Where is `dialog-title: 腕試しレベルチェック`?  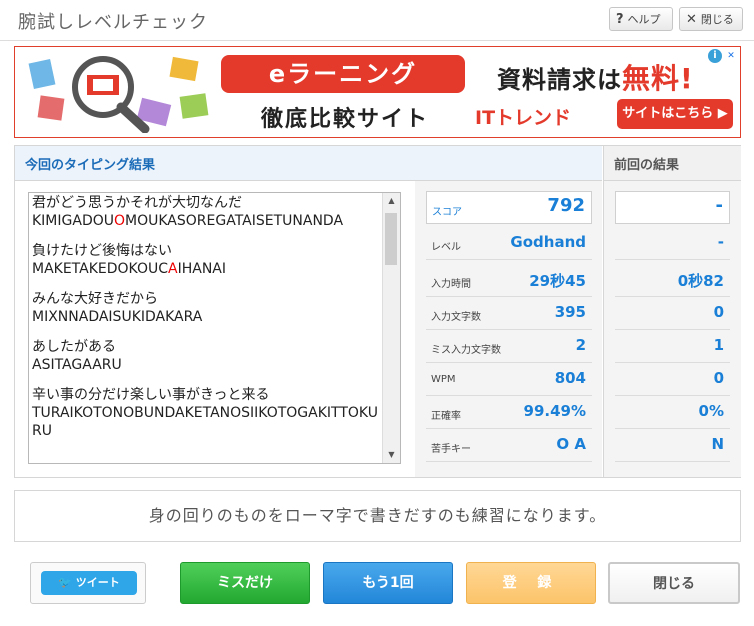
dialog-title: 腕試しレベルチェック is located at coordinates (113, 22).